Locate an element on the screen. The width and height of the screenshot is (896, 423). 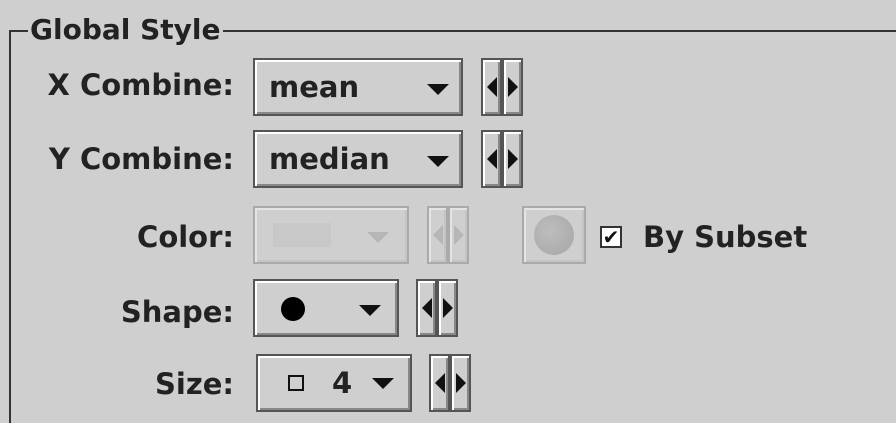
shape-prev-button is located at coordinates (426, 308).